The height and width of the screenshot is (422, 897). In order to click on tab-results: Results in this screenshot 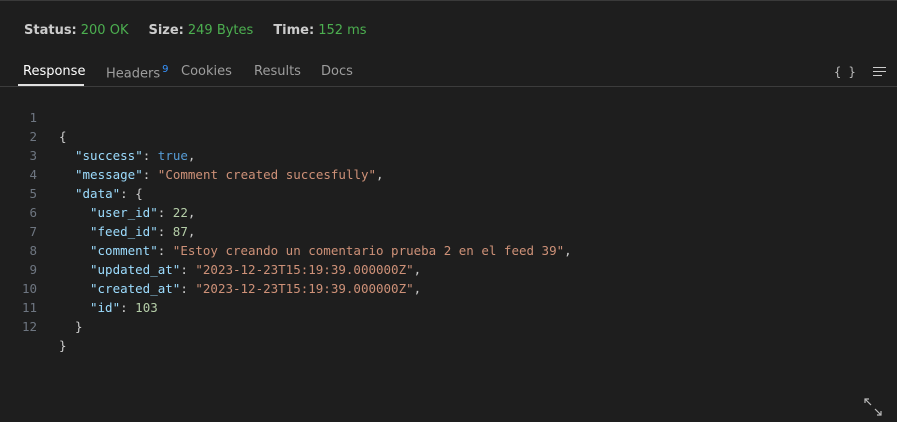, I will do `click(277, 71)`.